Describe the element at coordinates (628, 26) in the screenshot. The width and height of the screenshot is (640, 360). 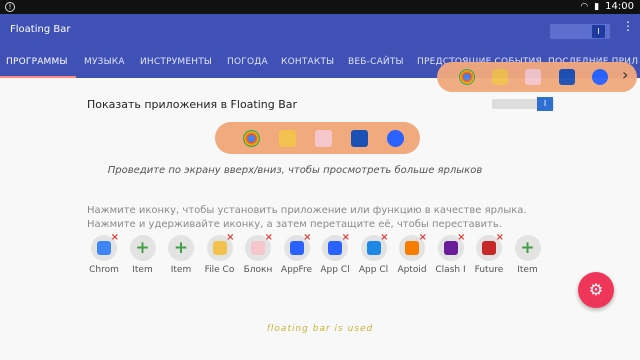
I see `overflow-menu-icon: ⋮` at that location.